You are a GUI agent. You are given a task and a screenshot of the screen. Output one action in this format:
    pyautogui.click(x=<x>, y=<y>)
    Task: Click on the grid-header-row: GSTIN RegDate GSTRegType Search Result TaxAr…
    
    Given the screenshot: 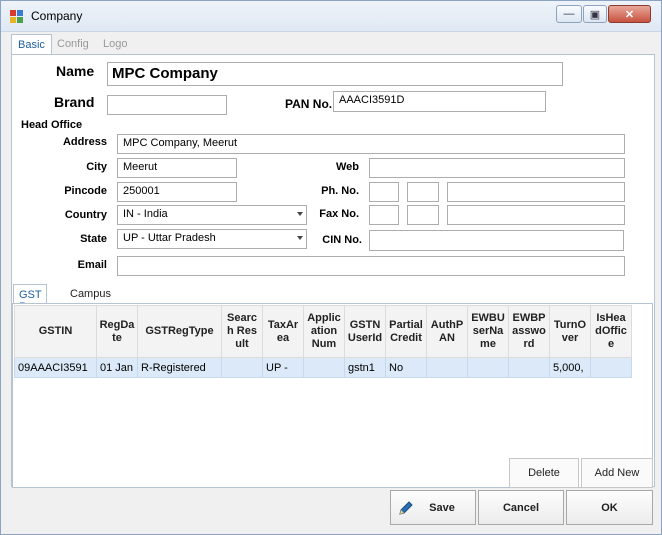 What is the action you would take?
    pyautogui.click(x=323, y=331)
    